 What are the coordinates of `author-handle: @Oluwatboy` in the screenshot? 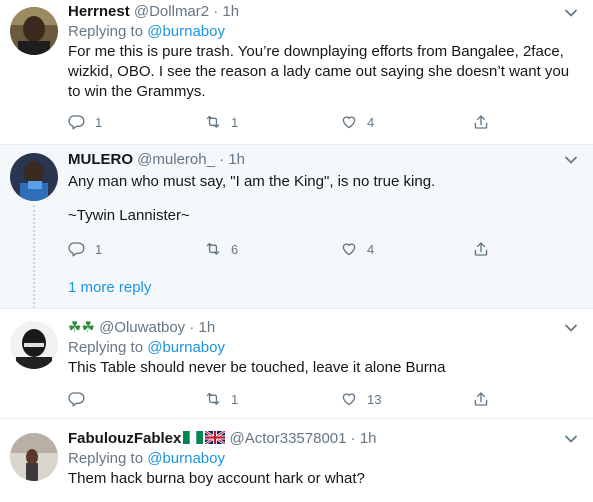 It's located at (142, 327).